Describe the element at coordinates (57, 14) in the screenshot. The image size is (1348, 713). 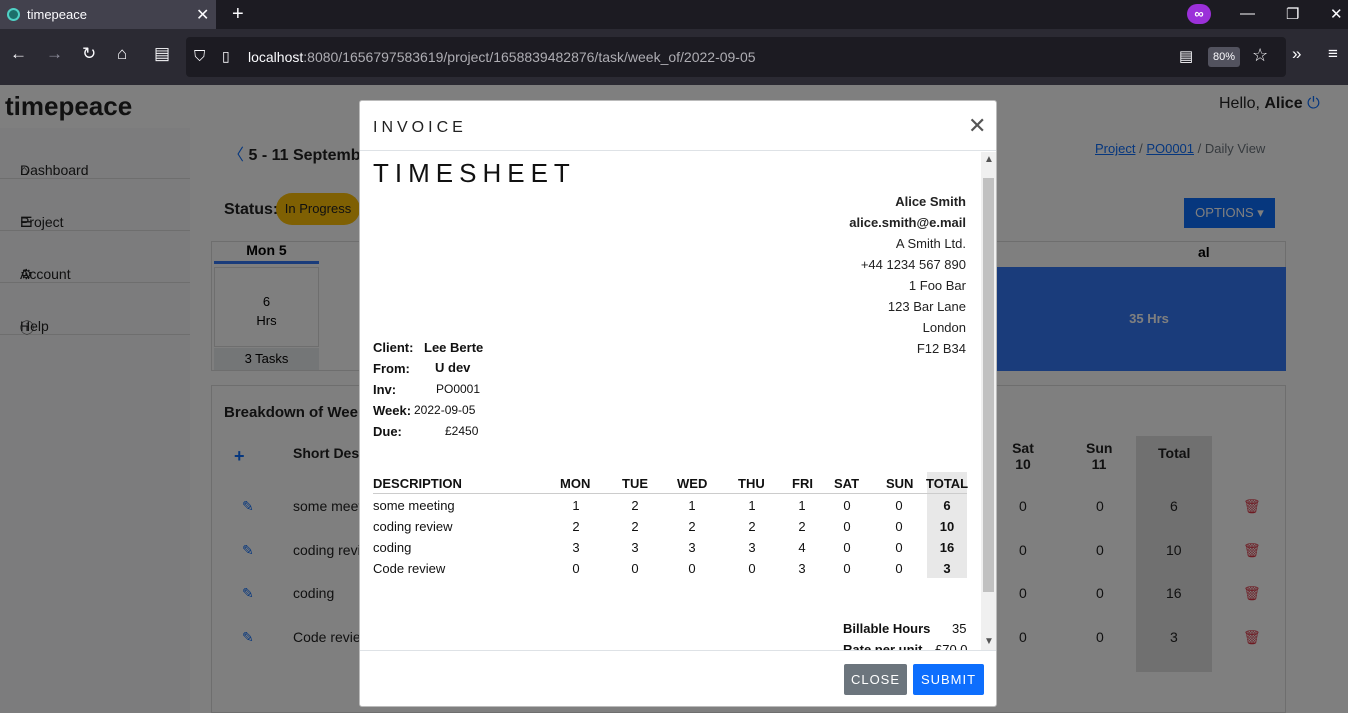
I see `tab-title: timepeace` at that location.